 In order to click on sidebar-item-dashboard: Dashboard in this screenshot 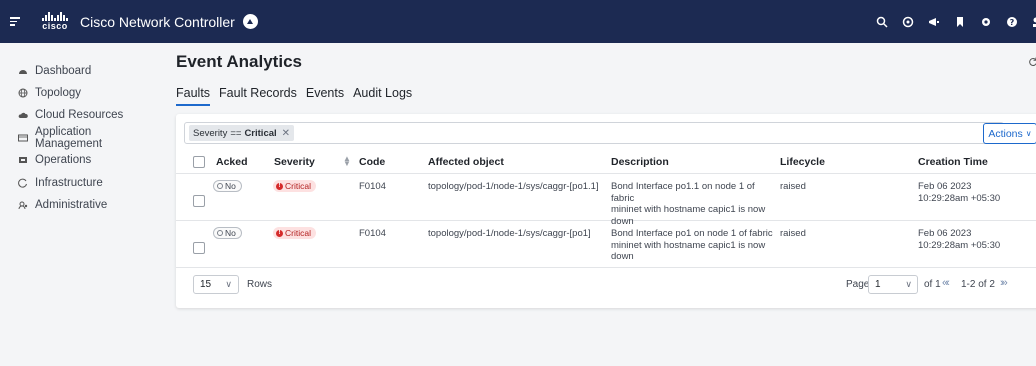, I will do `click(54, 71)`.